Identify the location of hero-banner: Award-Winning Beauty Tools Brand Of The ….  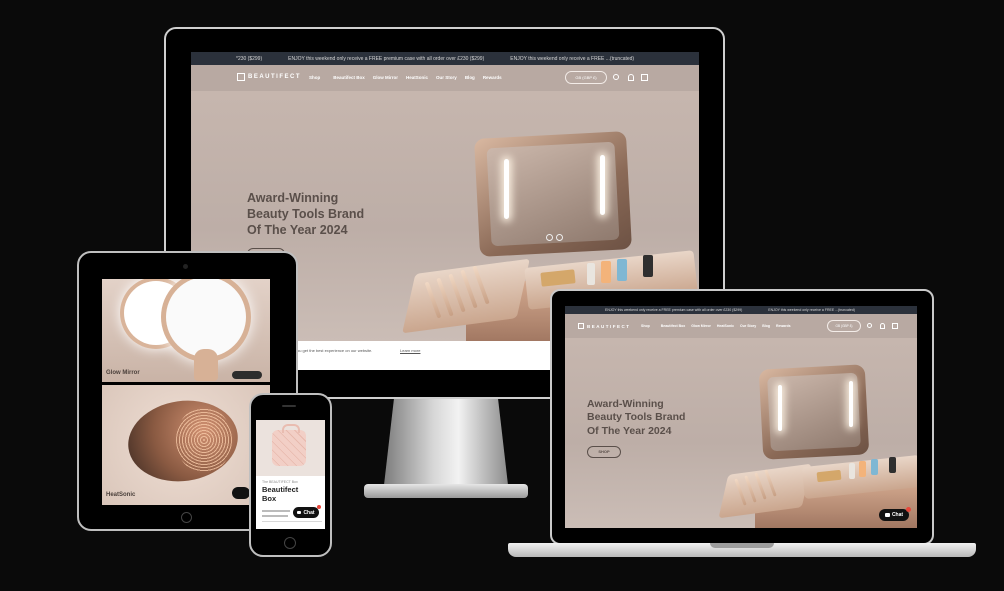
(741, 433).